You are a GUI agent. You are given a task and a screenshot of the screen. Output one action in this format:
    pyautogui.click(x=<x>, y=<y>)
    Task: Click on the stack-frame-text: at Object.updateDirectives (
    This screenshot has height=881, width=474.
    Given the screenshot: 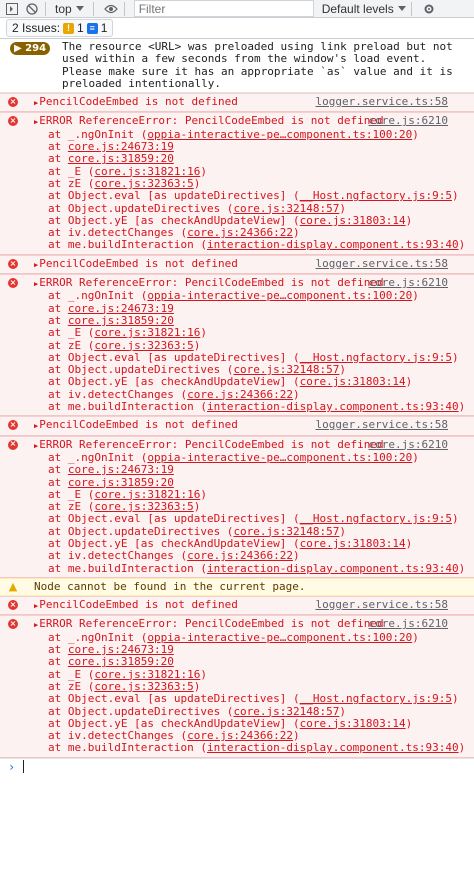 What is the action you would take?
    pyautogui.click(x=141, y=711)
    